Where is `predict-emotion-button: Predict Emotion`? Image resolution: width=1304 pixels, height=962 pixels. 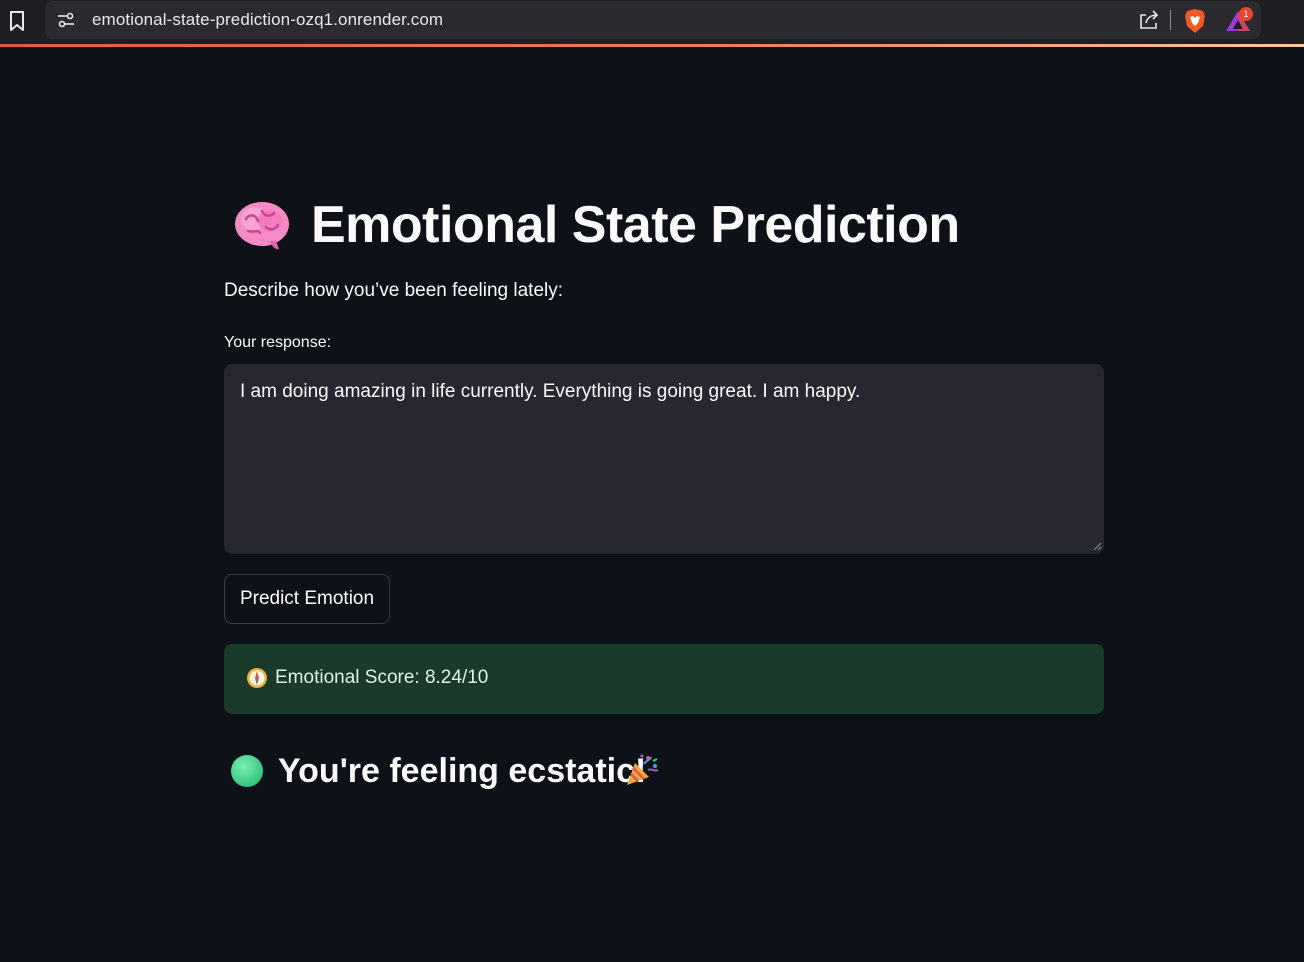 predict-emotion-button: Predict Emotion is located at coordinates (307, 599).